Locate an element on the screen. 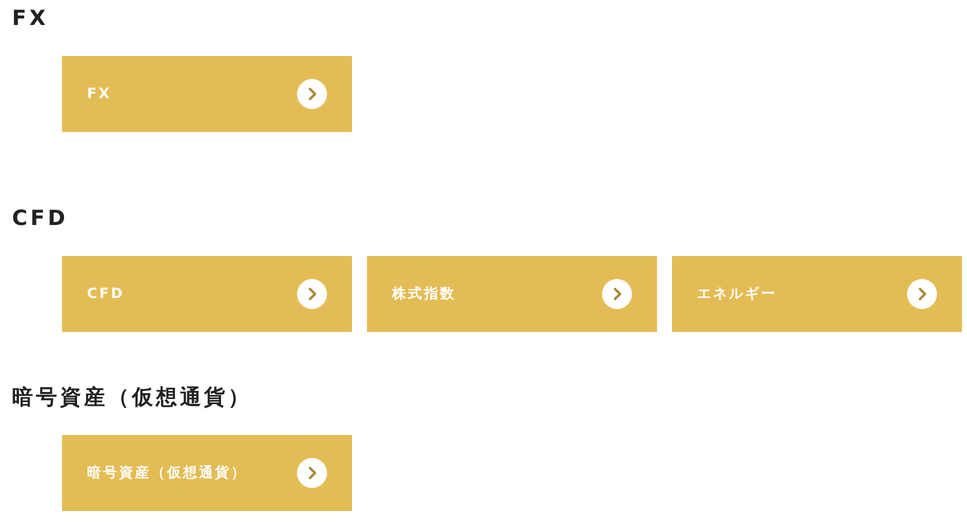 This screenshot has height=526, width=967. category-link: FX is located at coordinates (207, 94).